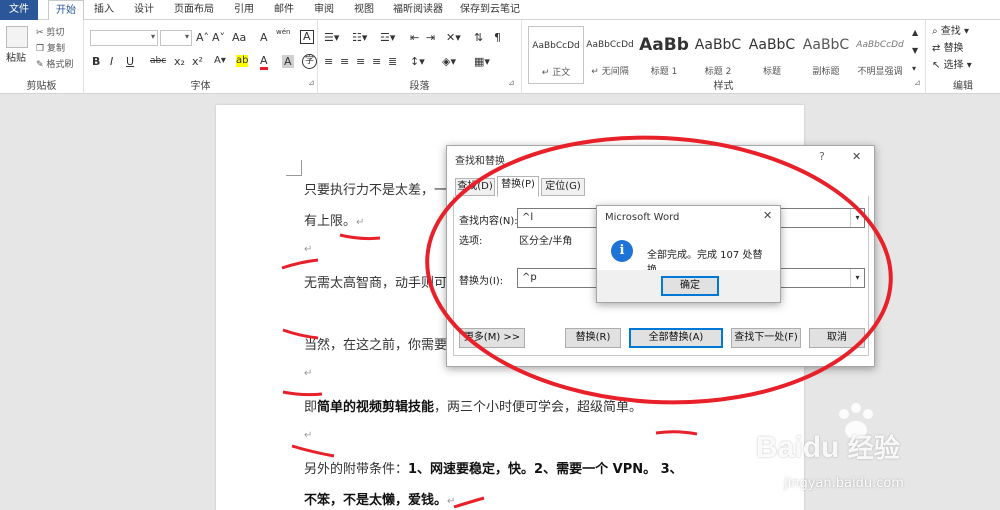 The image size is (1000, 510). I want to click on baidu-jingyan-watermark: Baidu 经验 jingyan.baidu.com, so click(867, 455).